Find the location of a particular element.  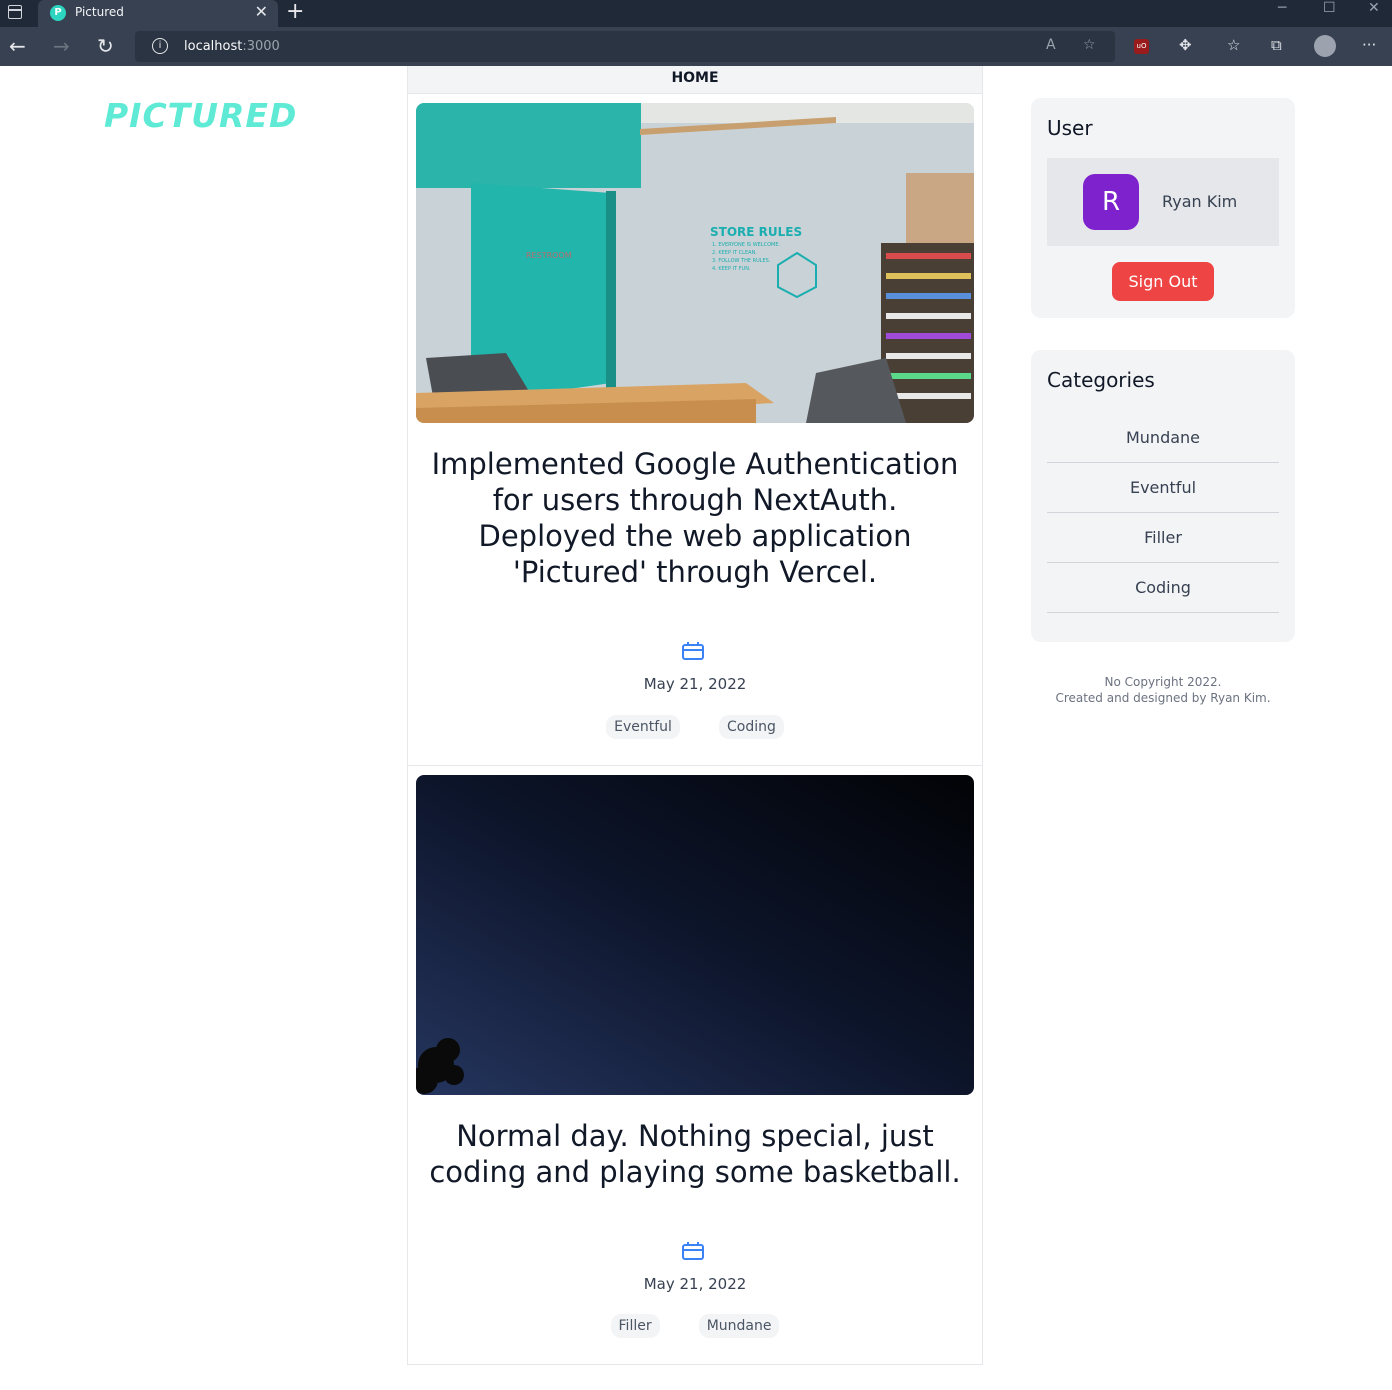

favicon-icon: P is located at coordinates (58, 13).